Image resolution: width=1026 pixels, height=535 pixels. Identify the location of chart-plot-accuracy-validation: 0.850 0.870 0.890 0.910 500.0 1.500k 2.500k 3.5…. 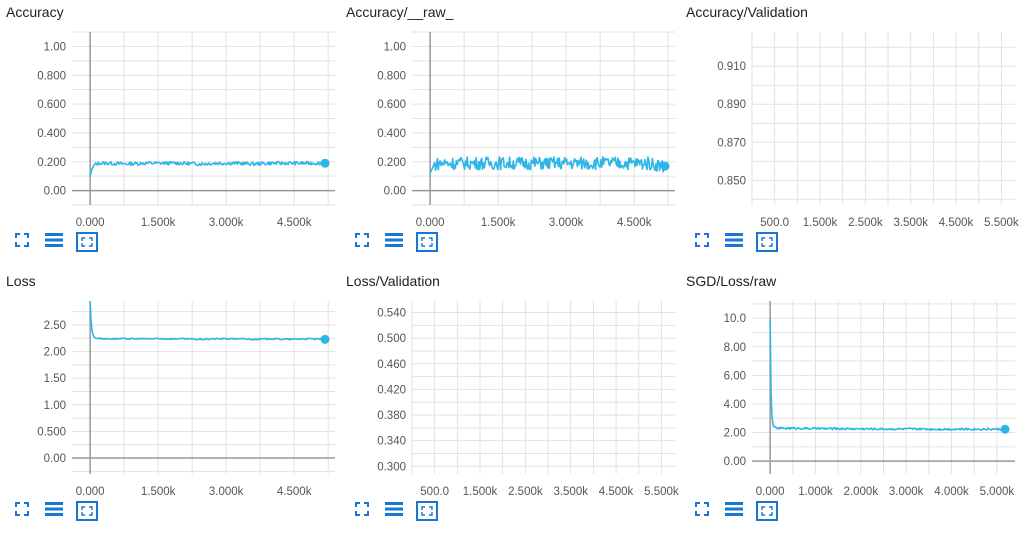
(850, 116).